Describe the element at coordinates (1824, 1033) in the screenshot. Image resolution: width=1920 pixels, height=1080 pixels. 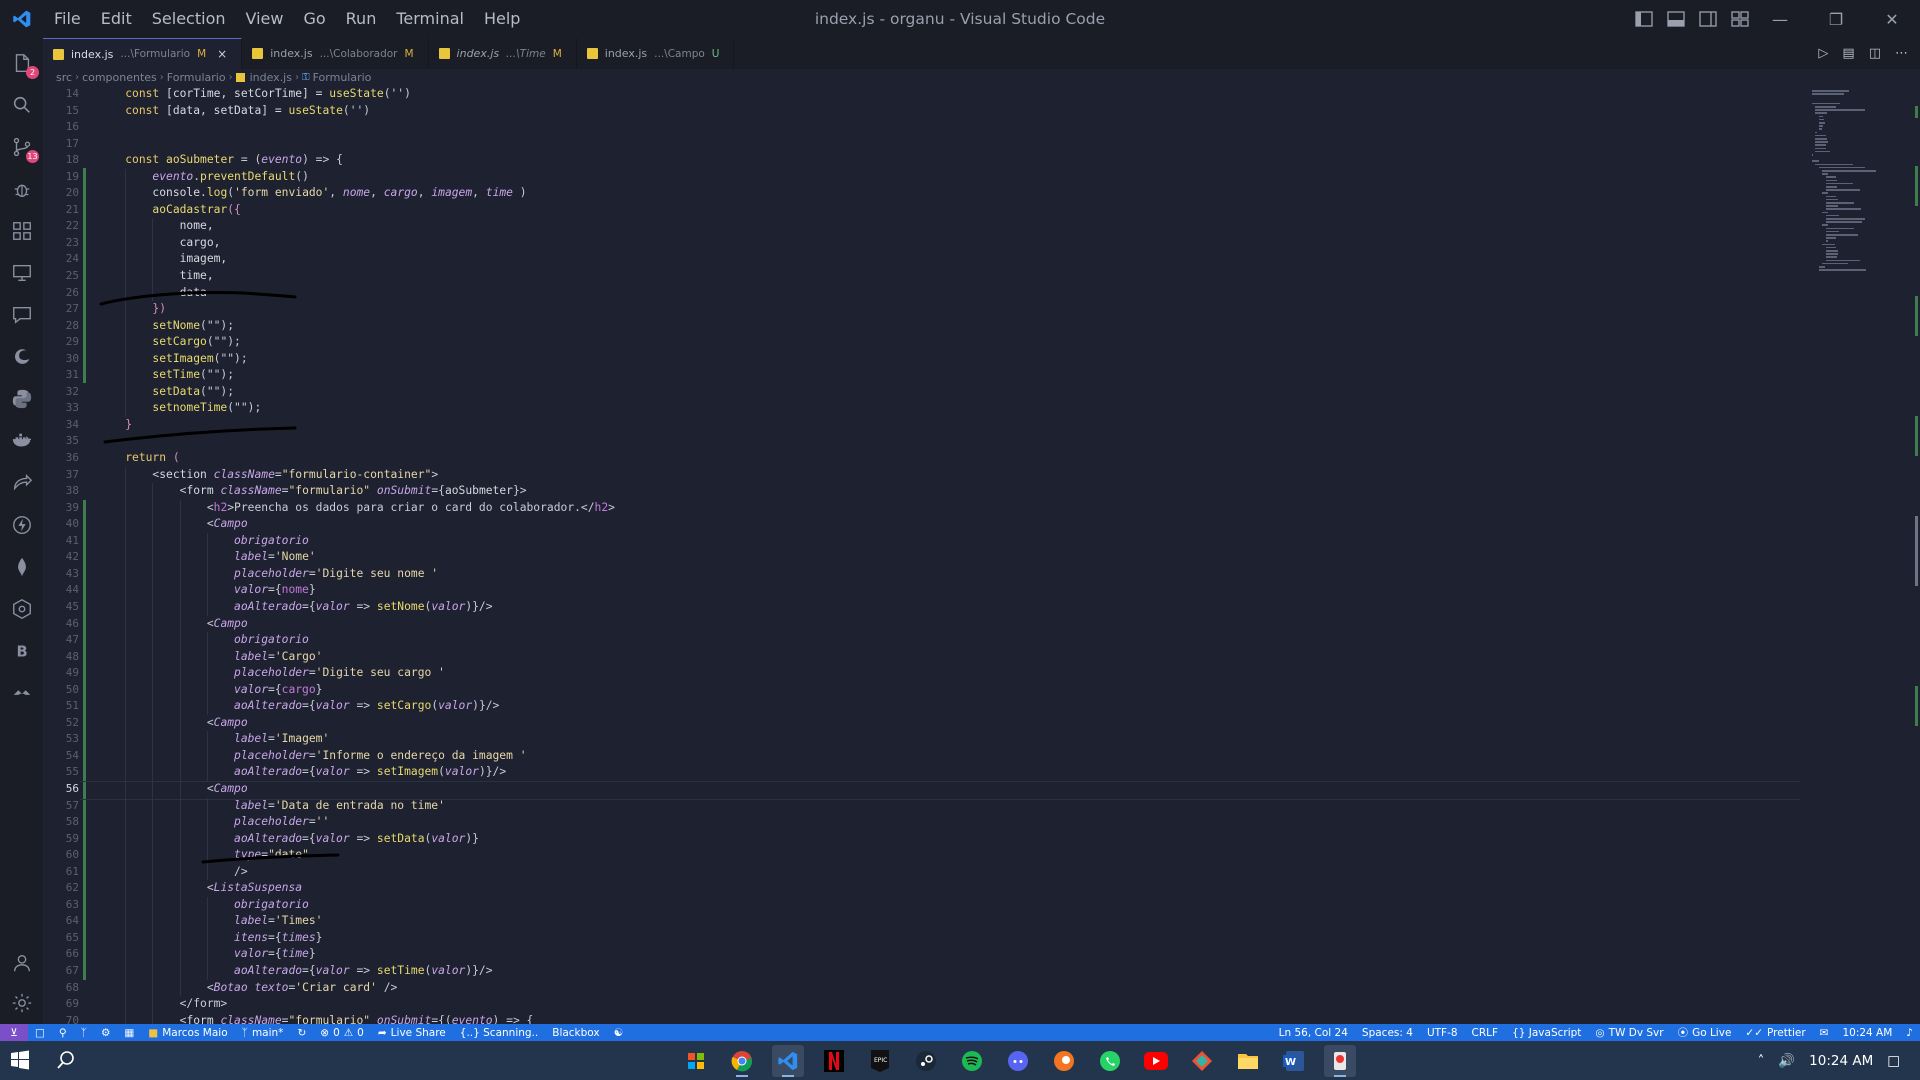
I see `sb-feedback-icon: ✉` at that location.